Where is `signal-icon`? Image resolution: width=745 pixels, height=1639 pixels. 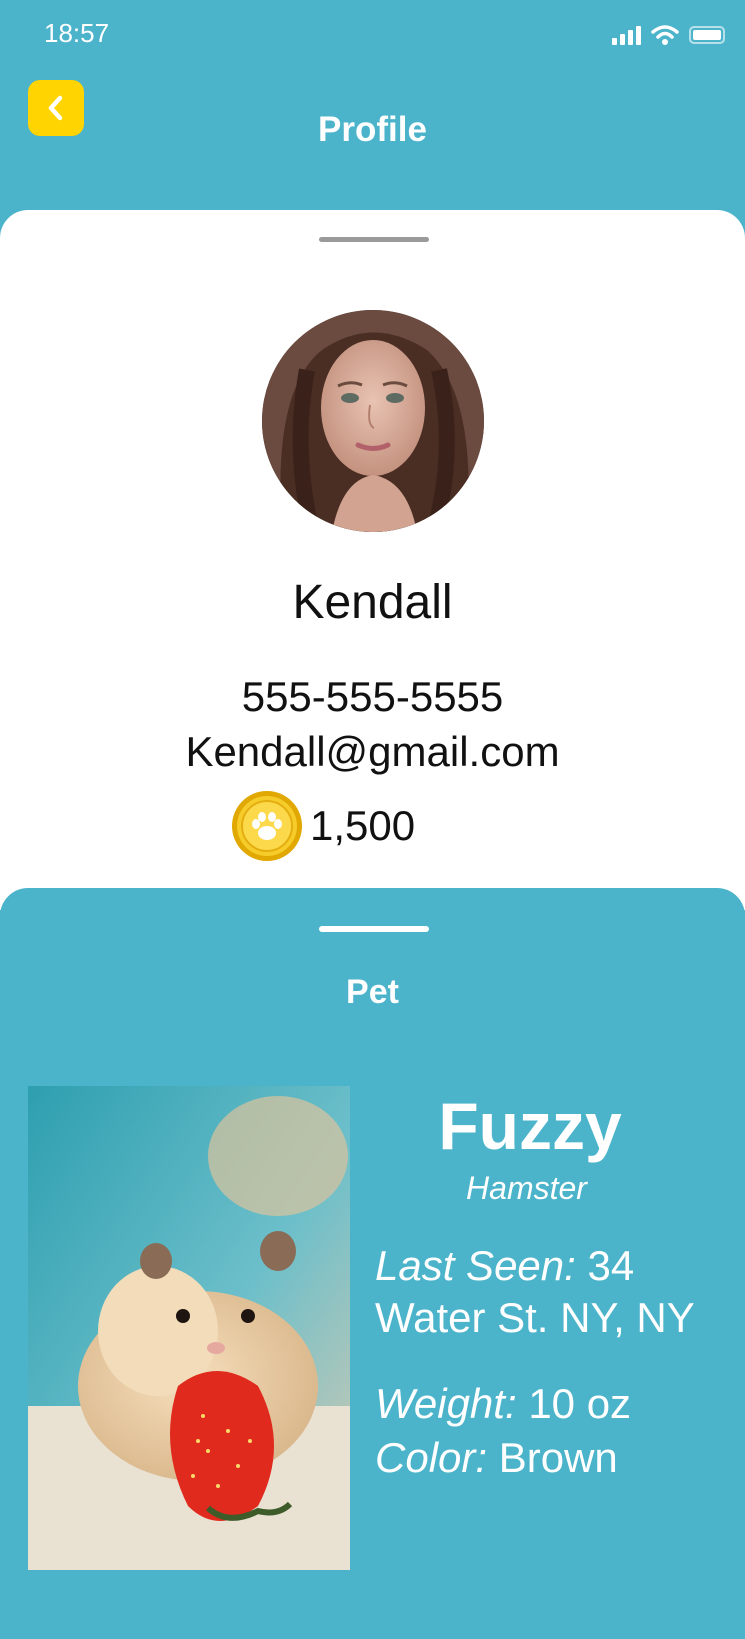
signal-icon is located at coordinates (626, 35).